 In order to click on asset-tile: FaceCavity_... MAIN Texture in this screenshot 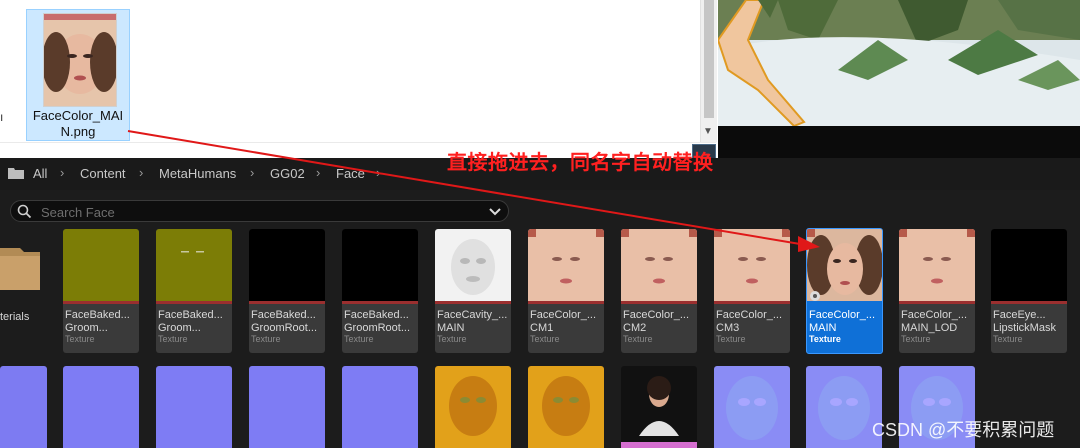, I will do `click(473, 291)`.